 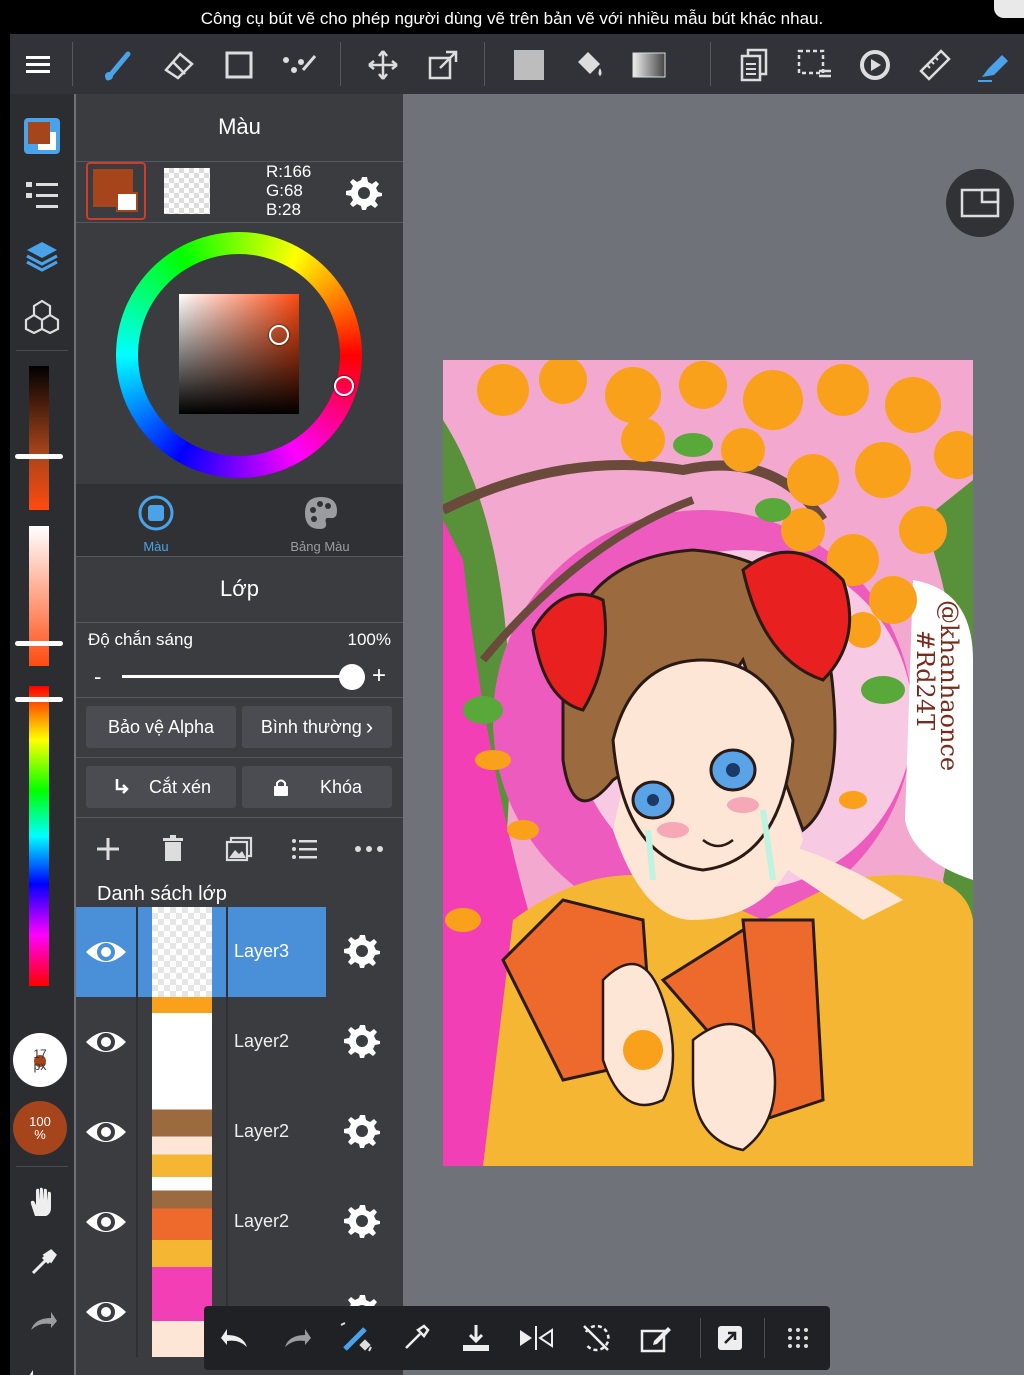 What do you see at coordinates (935, 65) in the screenshot?
I see `ruler-icon` at bounding box center [935, 65].